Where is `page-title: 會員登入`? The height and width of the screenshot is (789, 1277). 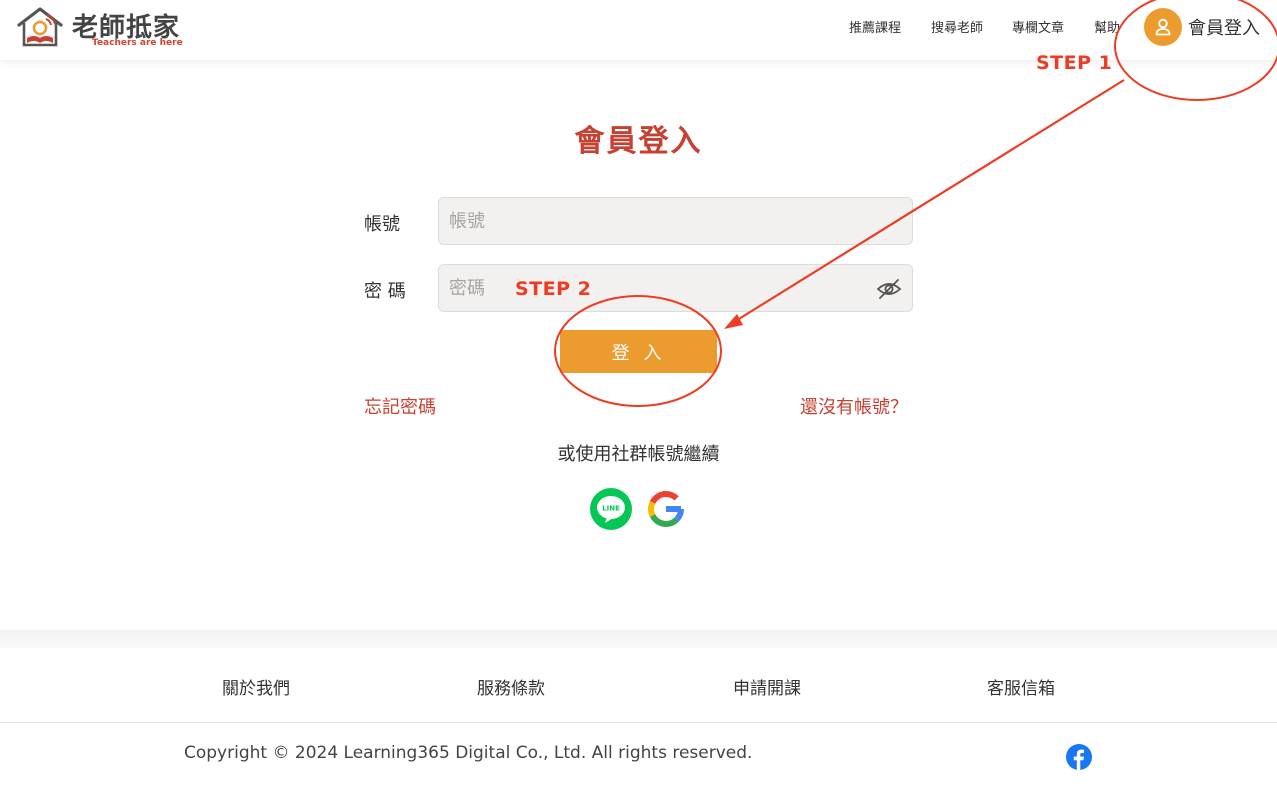
page-title: 會員登入 is located at coordinates (638, 141).